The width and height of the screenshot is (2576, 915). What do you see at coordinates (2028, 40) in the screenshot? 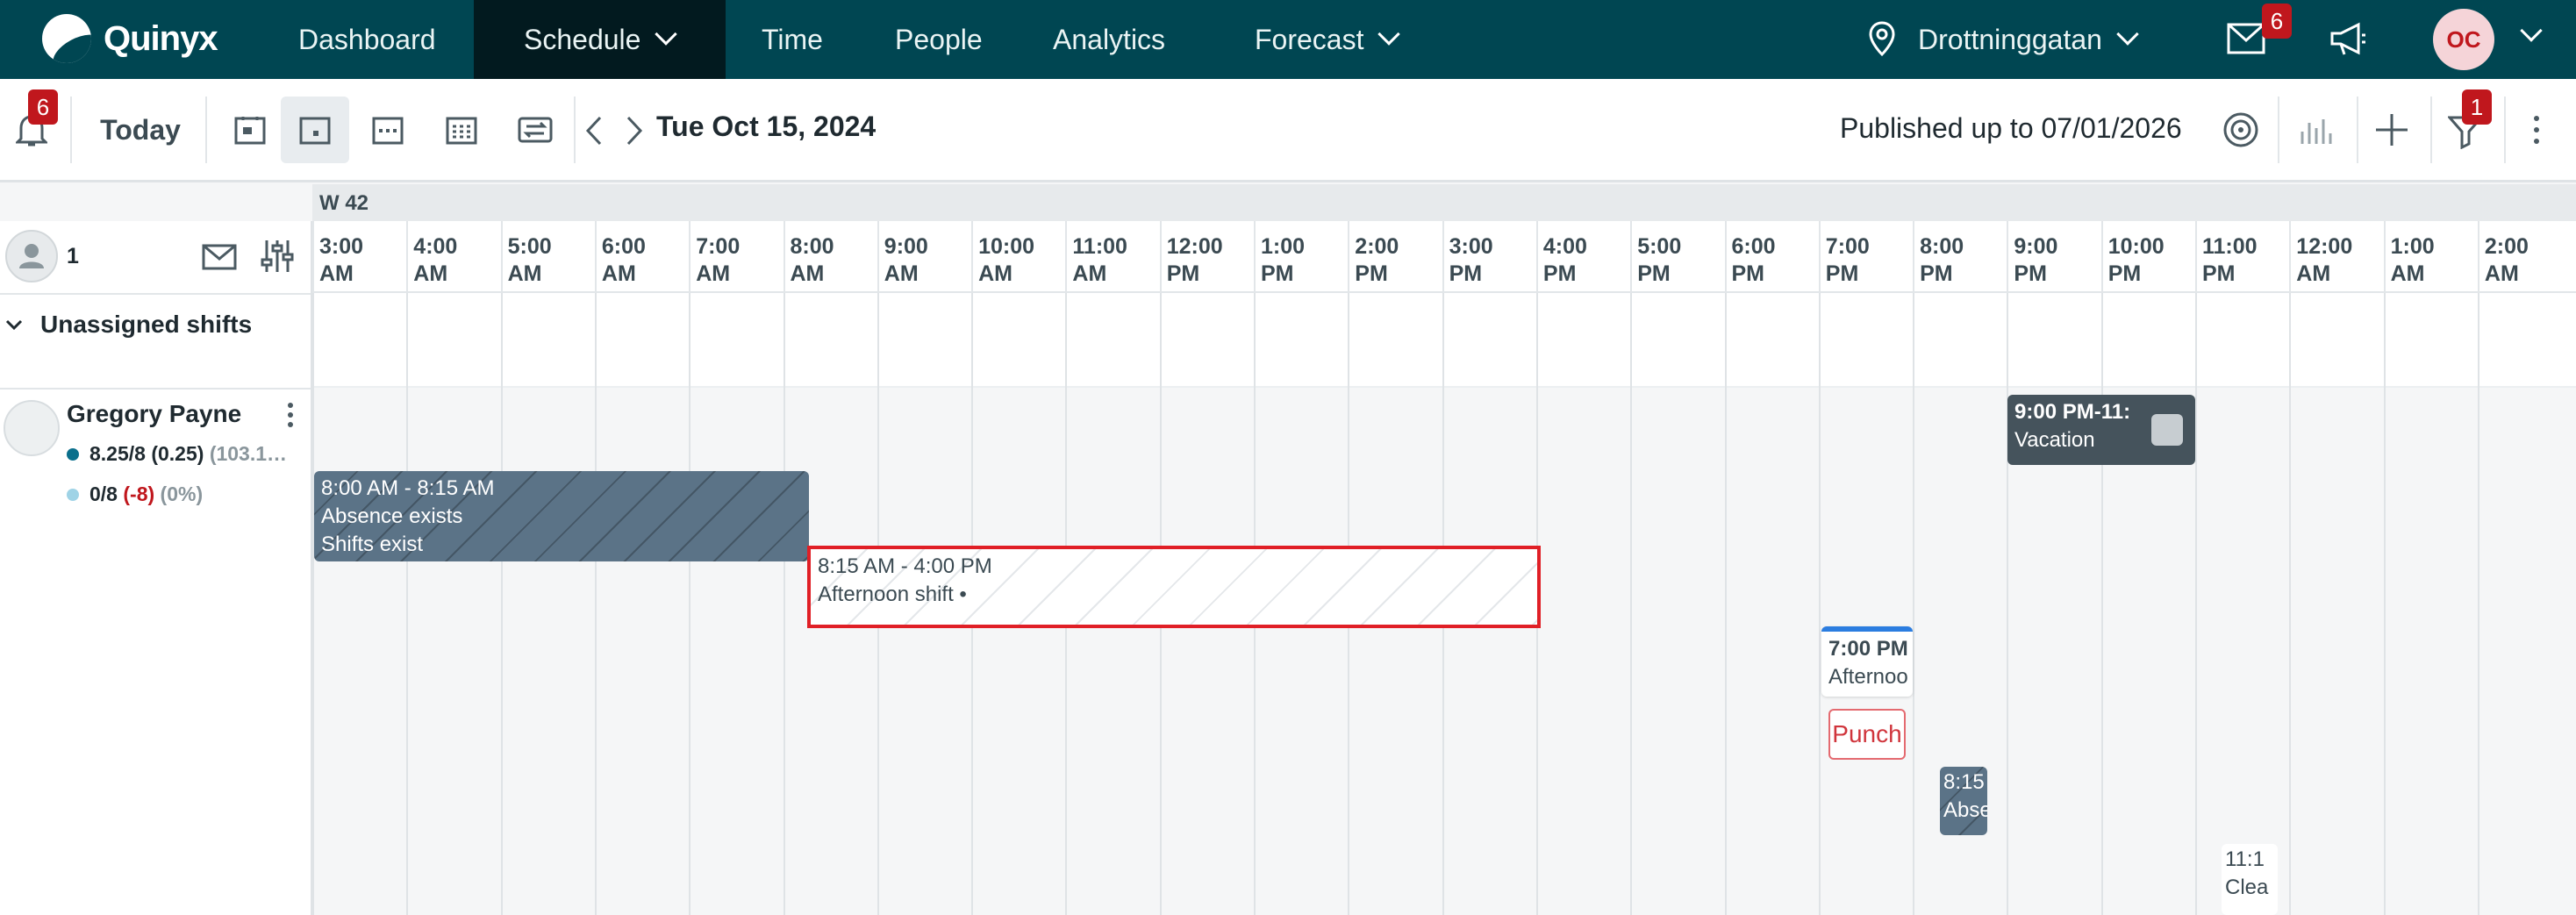
I see `location-selector: Drottninggatan` at bounding box center [2028, 40].